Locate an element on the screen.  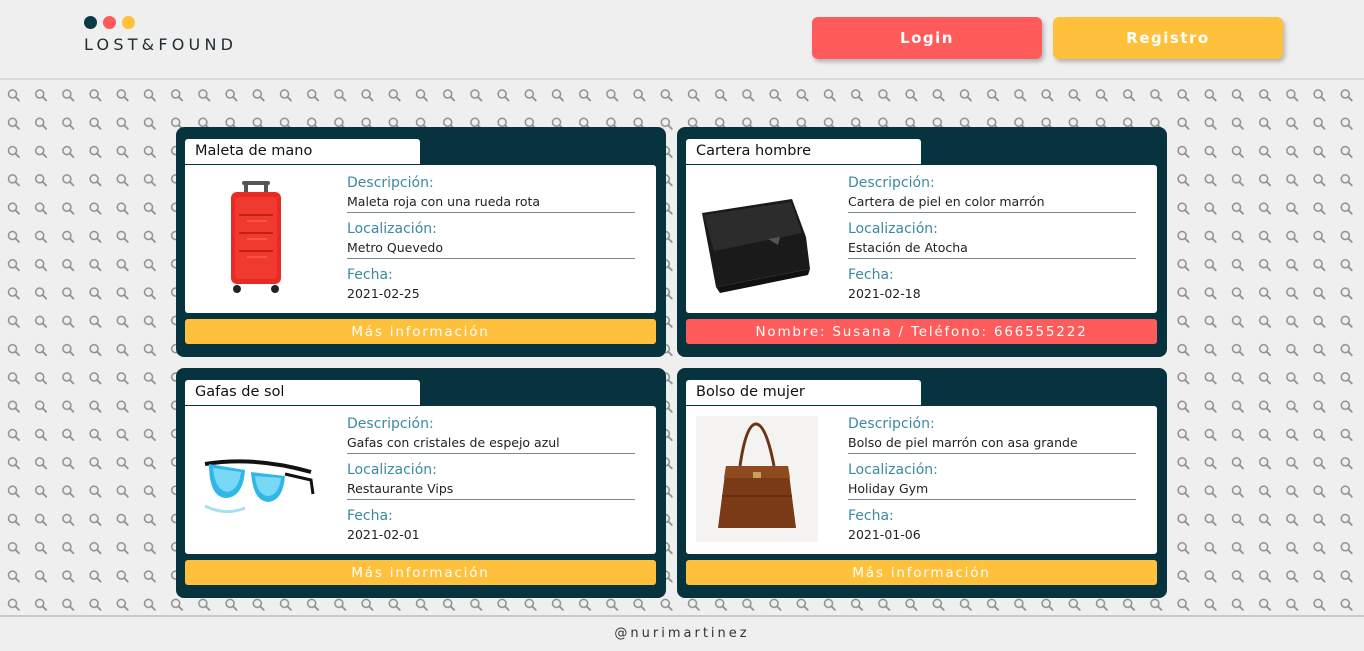
description-value: Cartera de piel en color marrón is located at coordinates (992, 203).